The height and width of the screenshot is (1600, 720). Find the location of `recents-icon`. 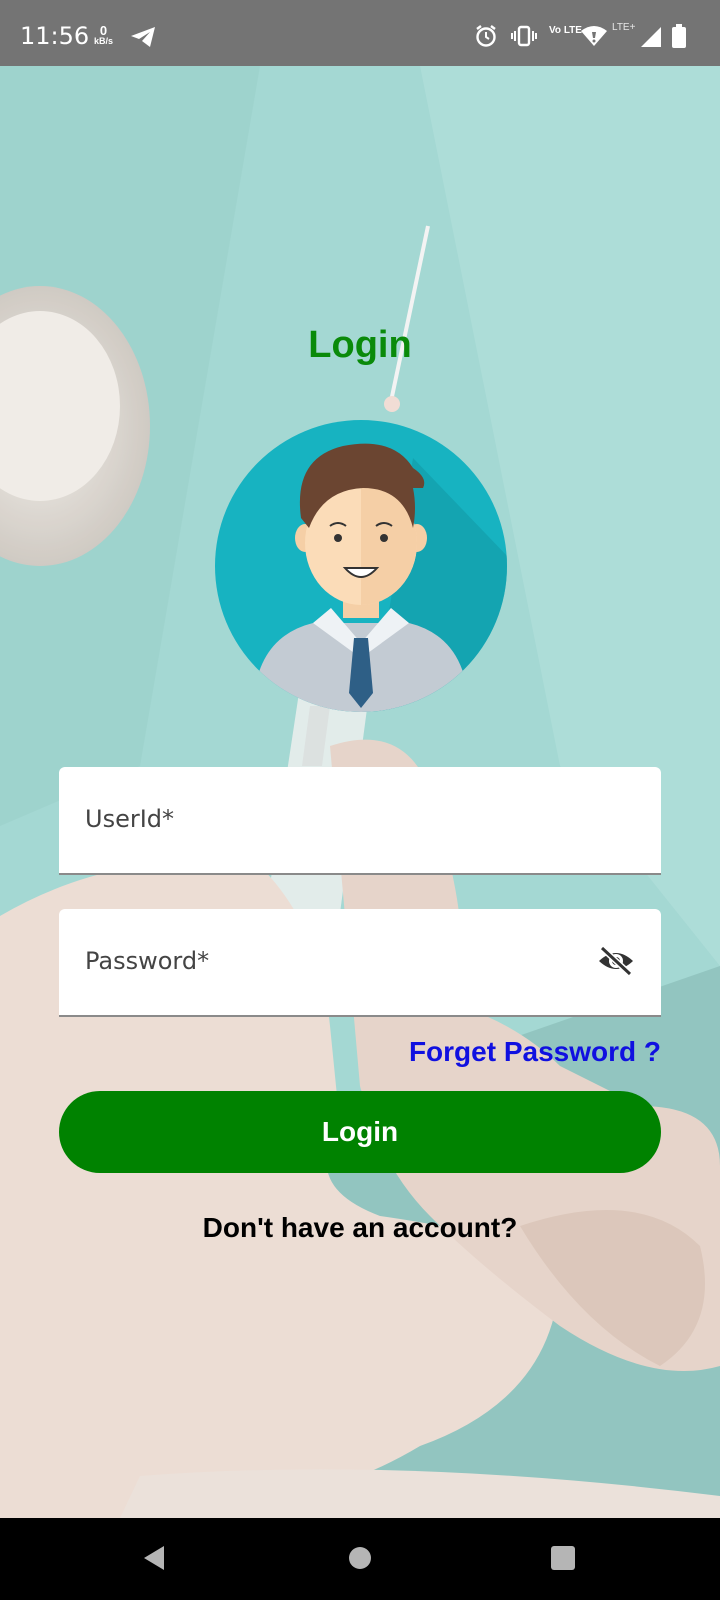

recents-icon is located at coordinates (563, 1560).